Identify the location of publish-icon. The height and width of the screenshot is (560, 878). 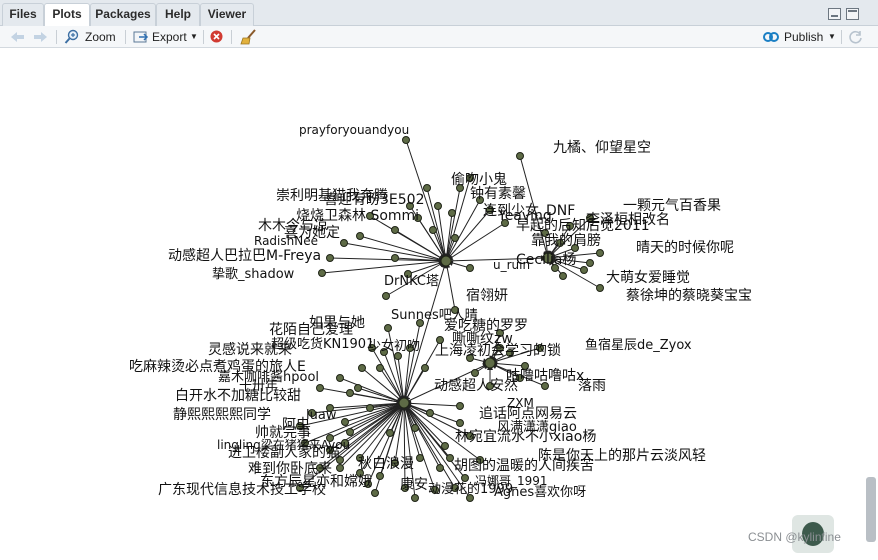
(771, 37).